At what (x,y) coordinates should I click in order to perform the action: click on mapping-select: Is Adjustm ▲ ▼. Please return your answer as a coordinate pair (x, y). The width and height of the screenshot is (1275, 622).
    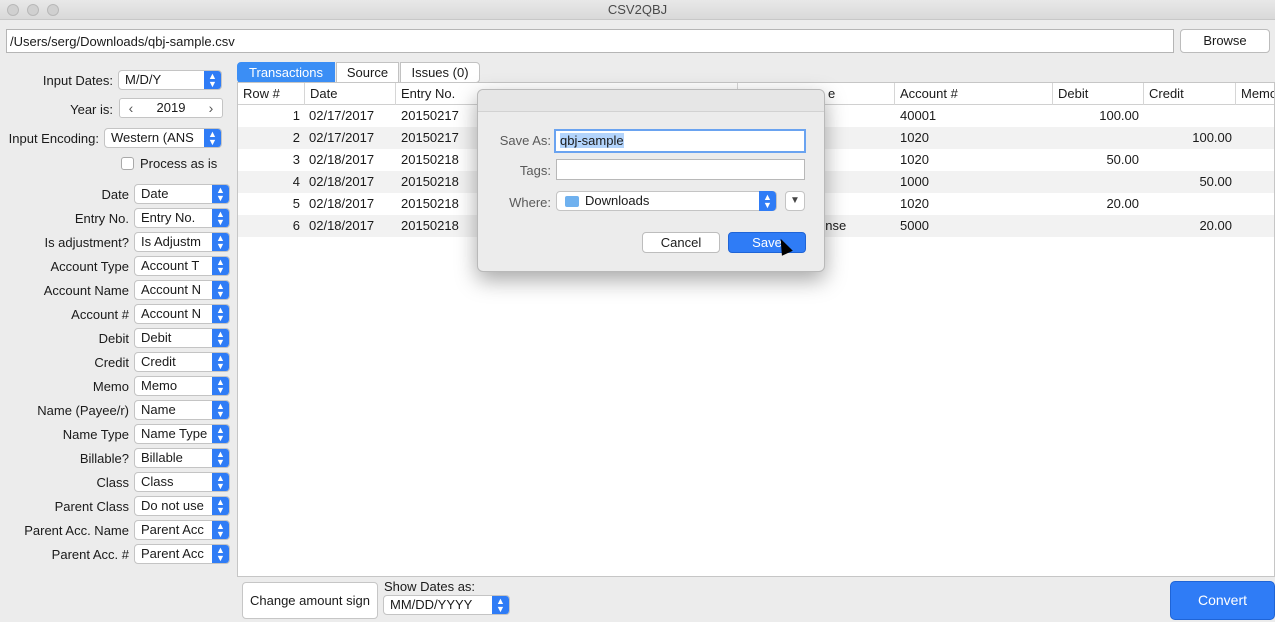
    Looking at the image, I should click on (182, 242).